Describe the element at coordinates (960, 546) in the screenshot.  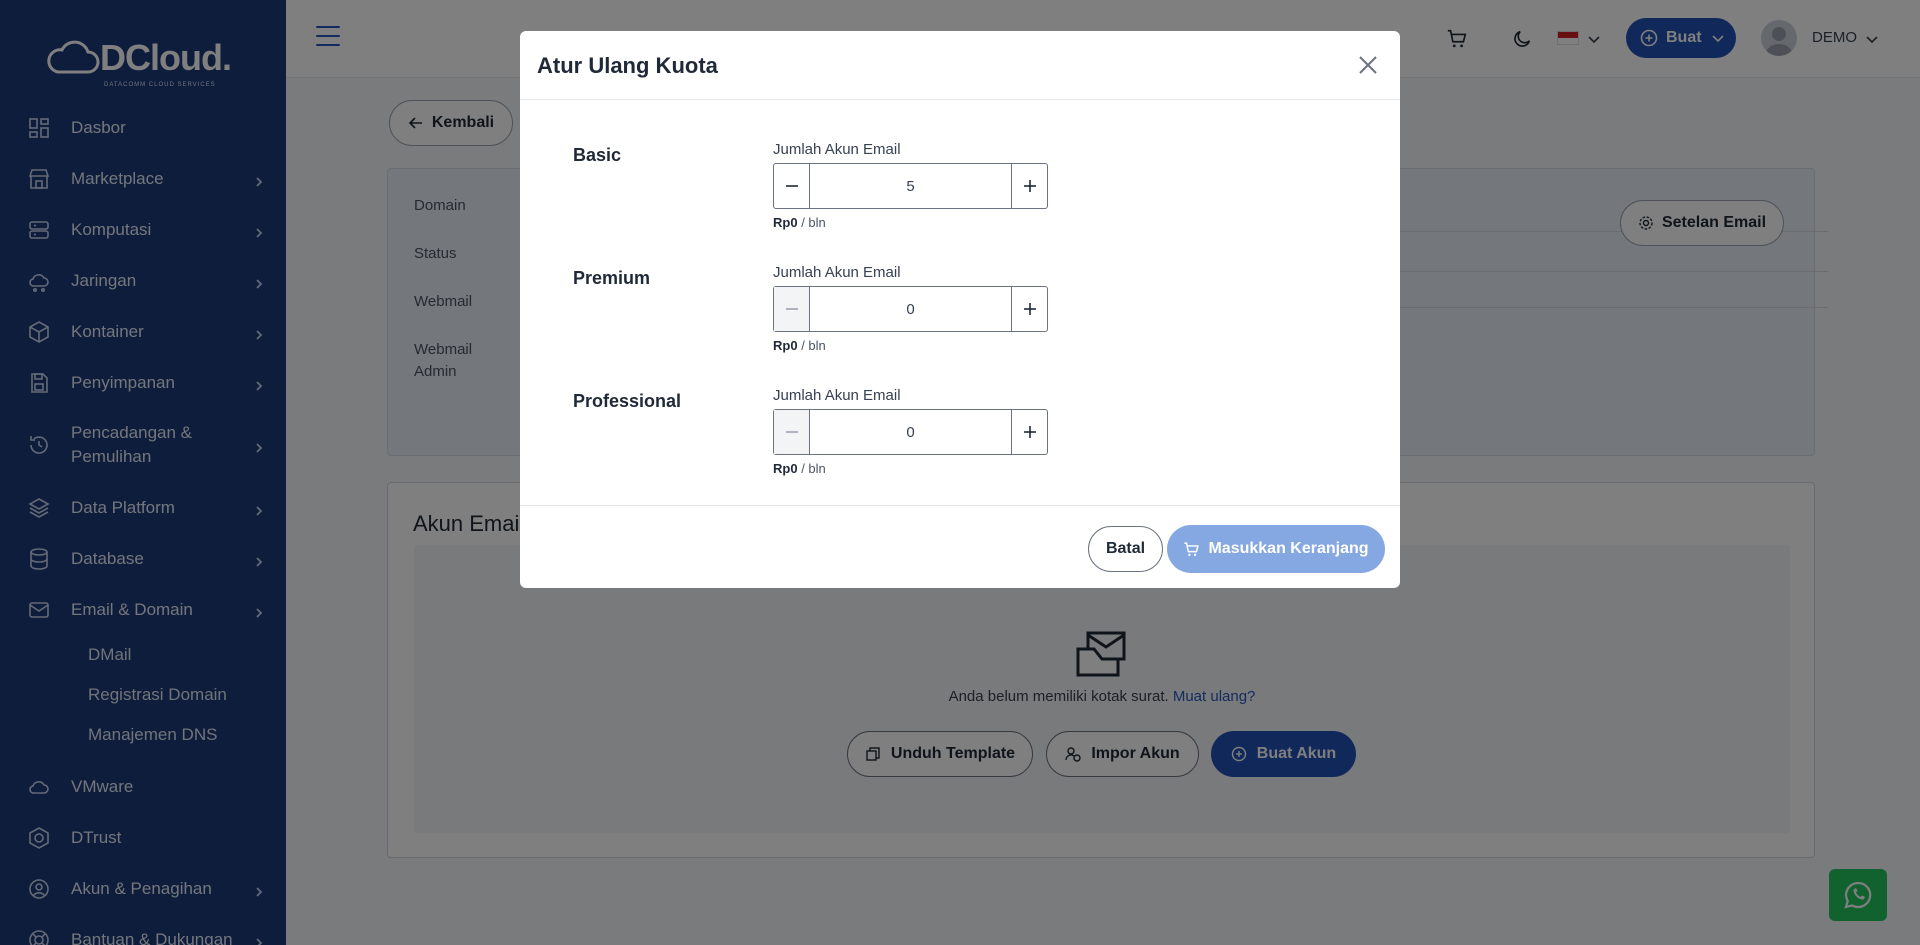
I see `modal-footer: Batal Masukkan Keranjang` at that location.